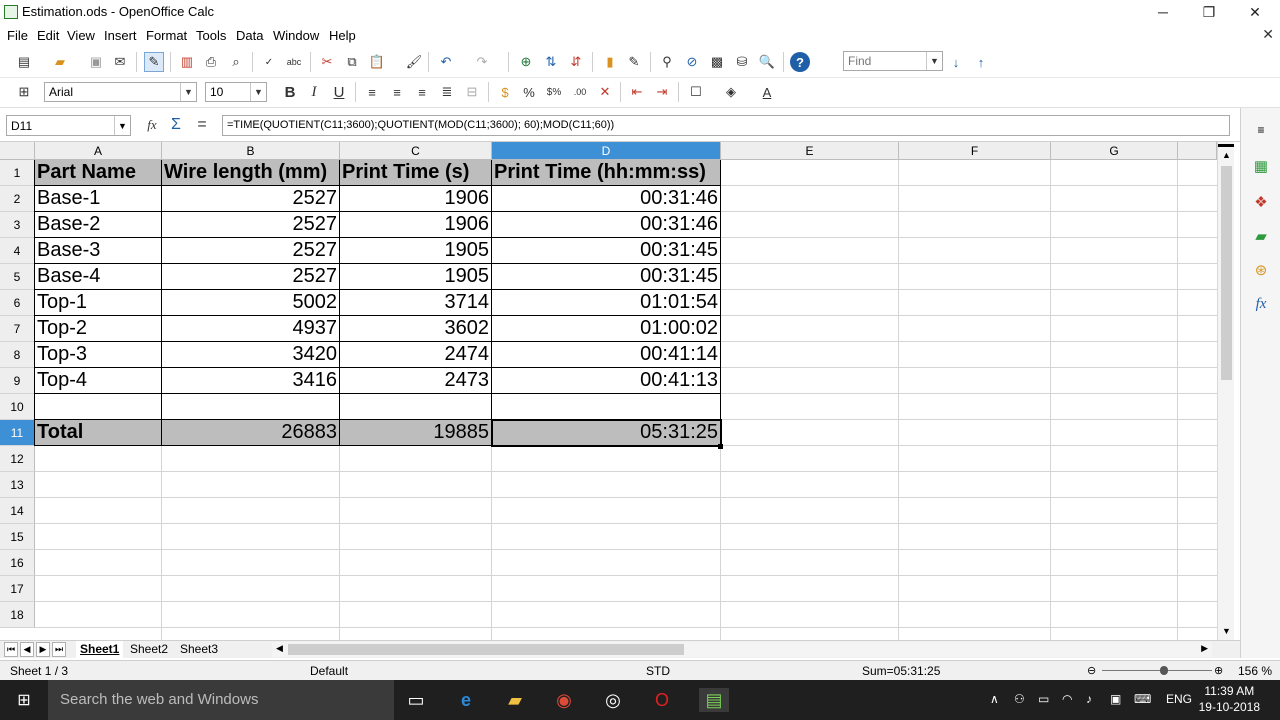 This screenshot has width=1280, height=720. What do you see at coordinates (17, 459) in the screenshot?
I see `row-header: 12` at bounding box center [17, 459].